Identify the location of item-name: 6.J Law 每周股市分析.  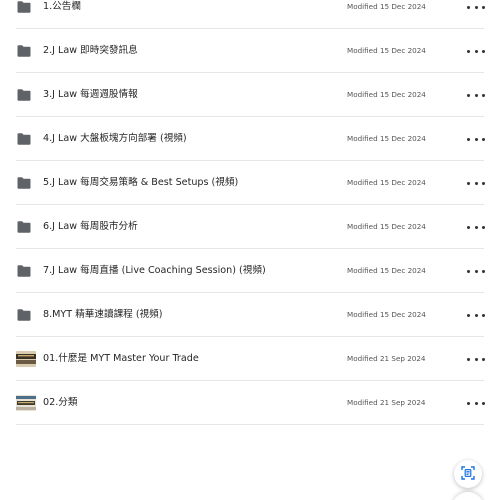
(90, 226).